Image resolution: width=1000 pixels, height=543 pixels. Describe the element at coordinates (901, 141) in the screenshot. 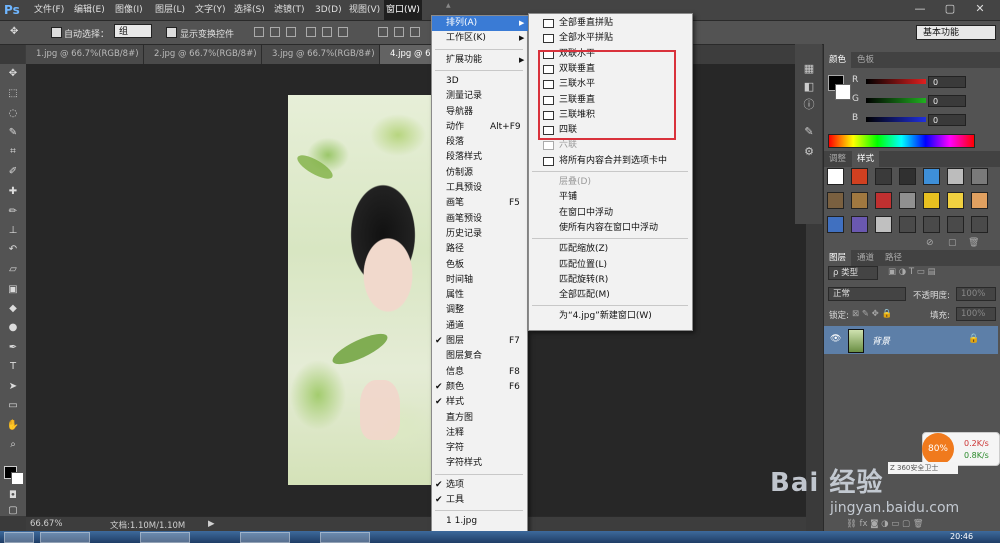

I see `color-spectrum-bar` at that location.